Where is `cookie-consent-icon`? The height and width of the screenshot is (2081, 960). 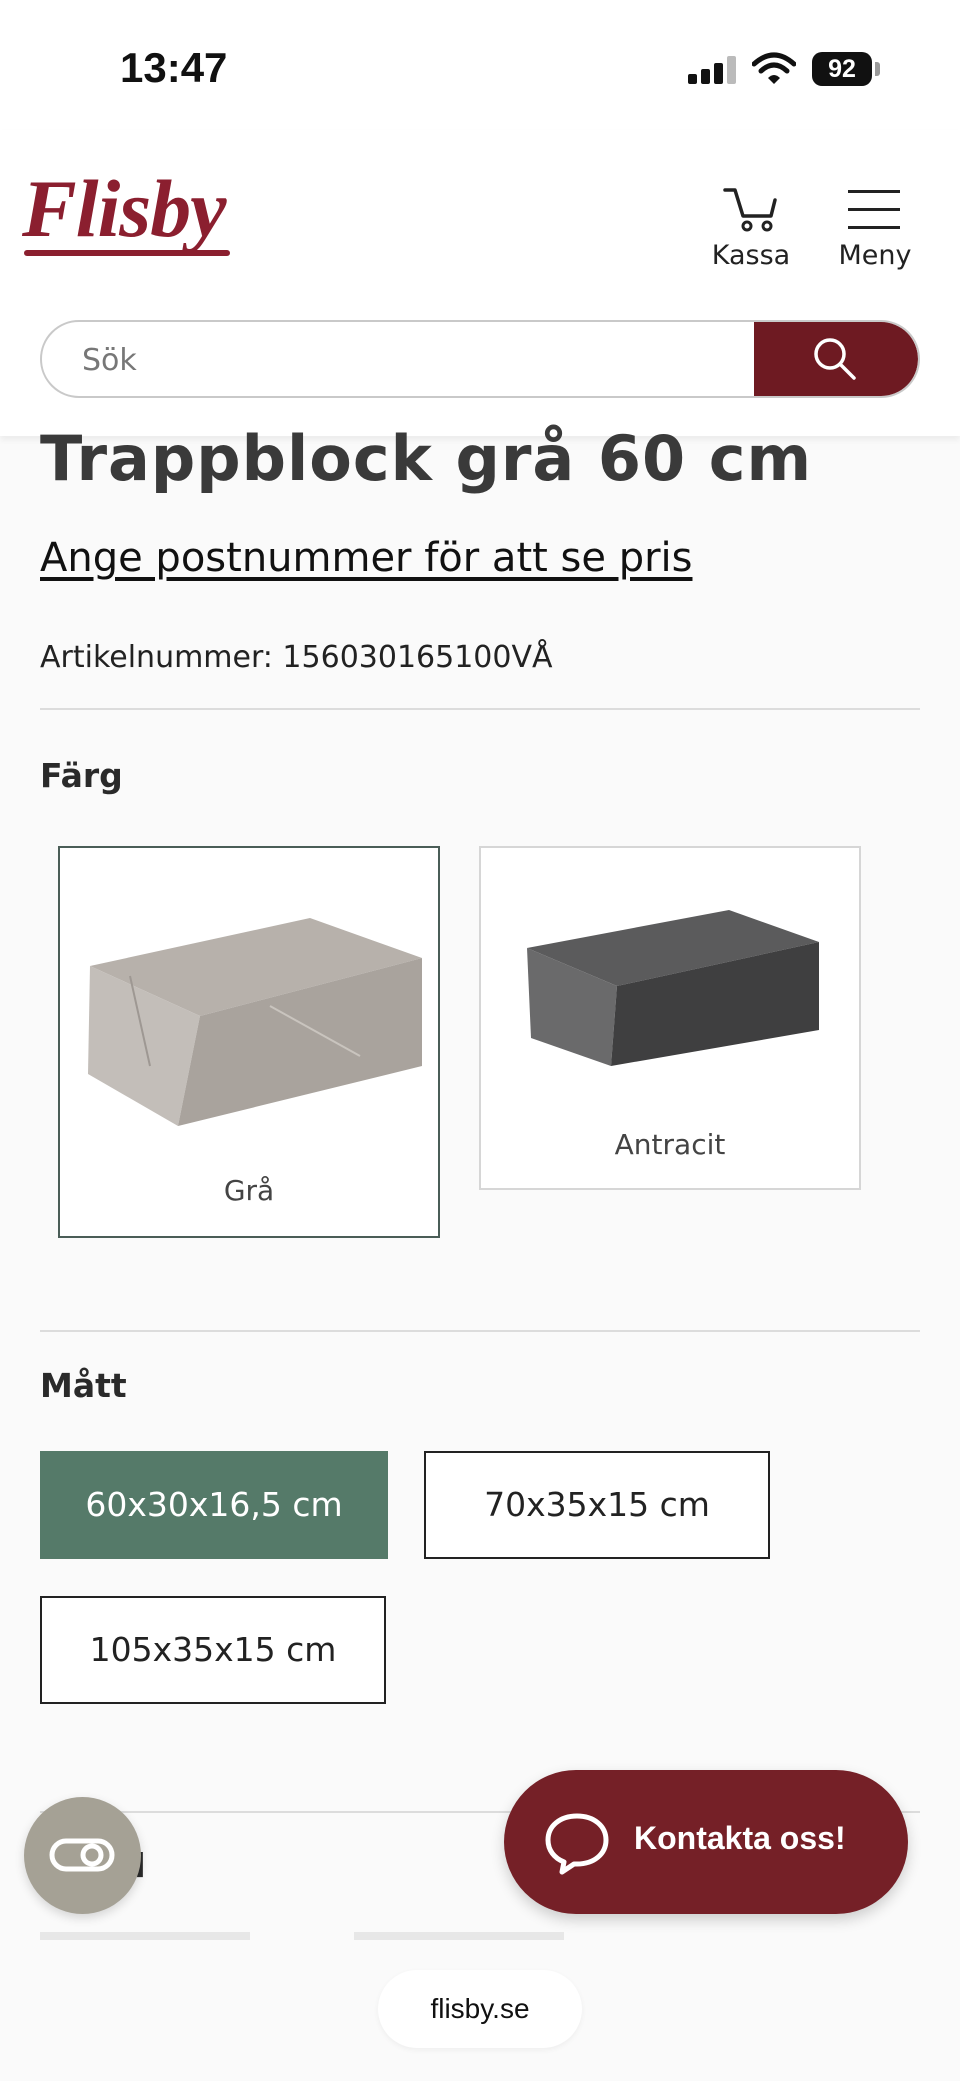
cookie-consent-icon is located at coordinates (82, 1855).